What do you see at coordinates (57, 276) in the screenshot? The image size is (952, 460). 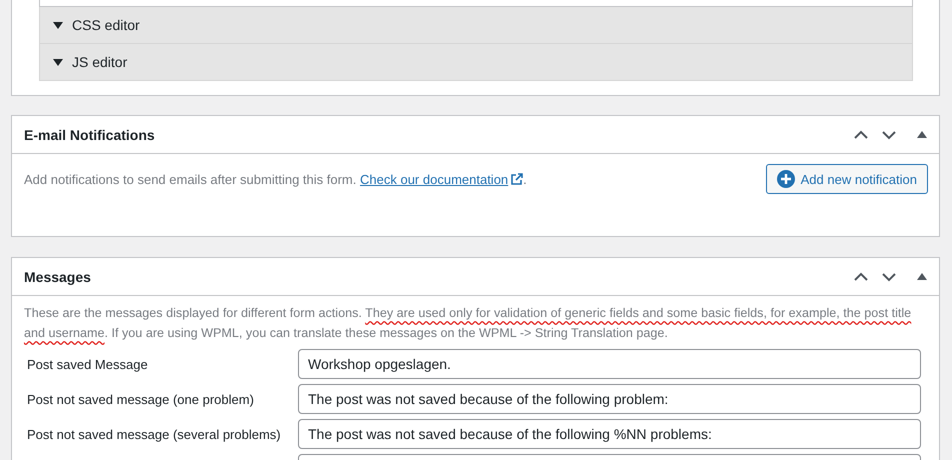 I see `panel-title: Messages` at bounding box center [57, 276].